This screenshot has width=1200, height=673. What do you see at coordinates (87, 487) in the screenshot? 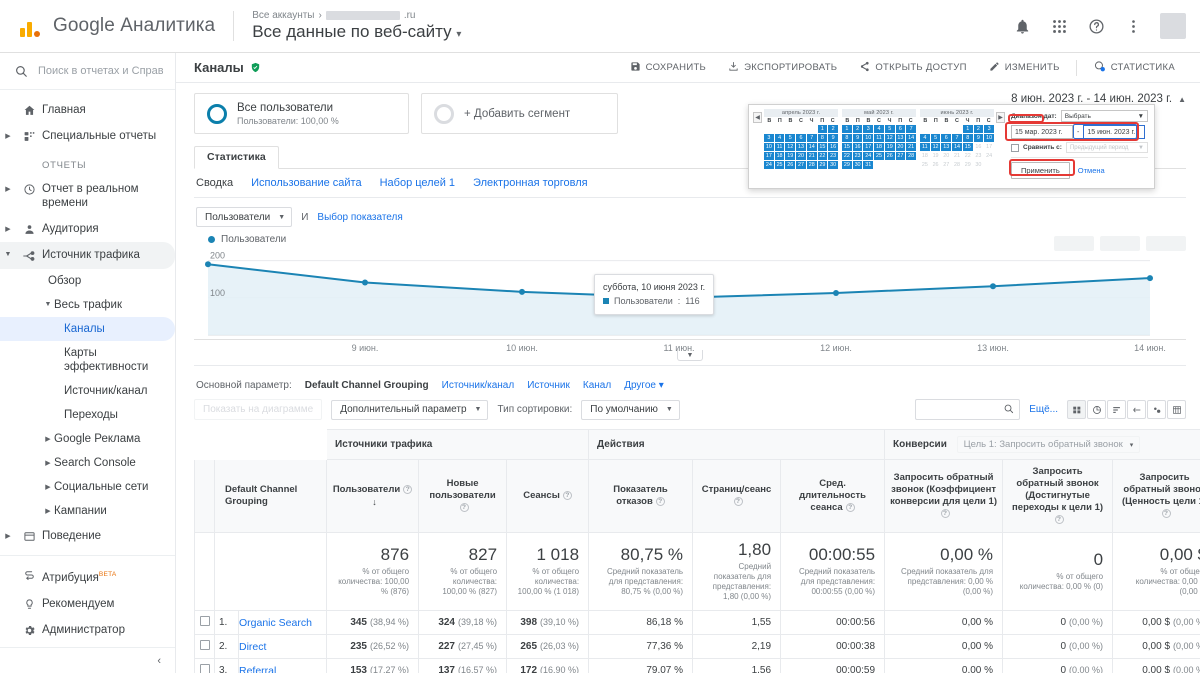
I see `sidebar-item-social: ▶ Социальные сети` at bounding box center [87, 487].